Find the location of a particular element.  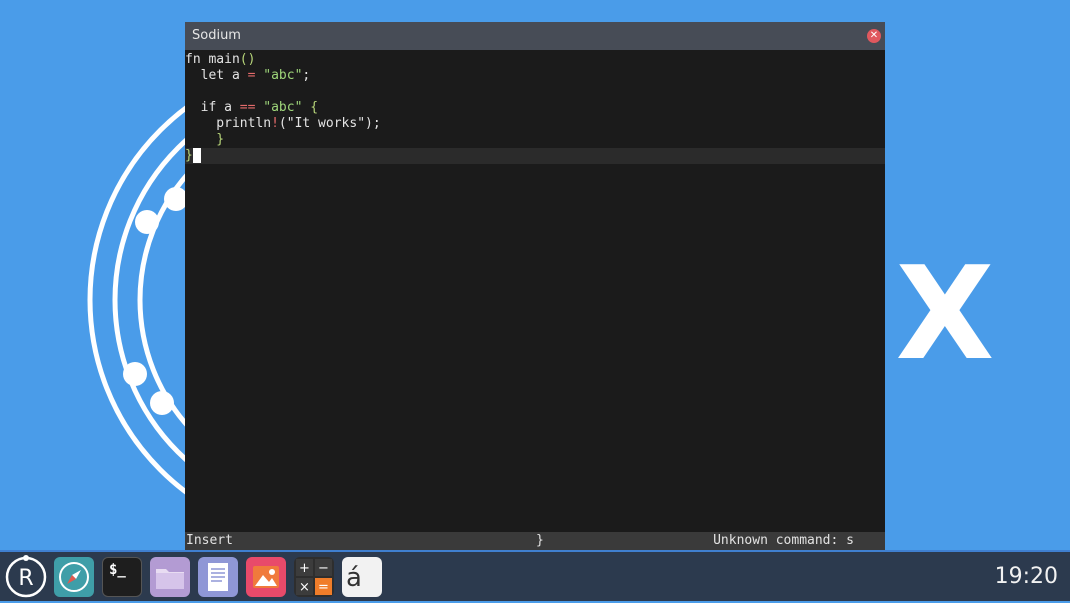

status-current-char: } is located at coordinates (540, 540).